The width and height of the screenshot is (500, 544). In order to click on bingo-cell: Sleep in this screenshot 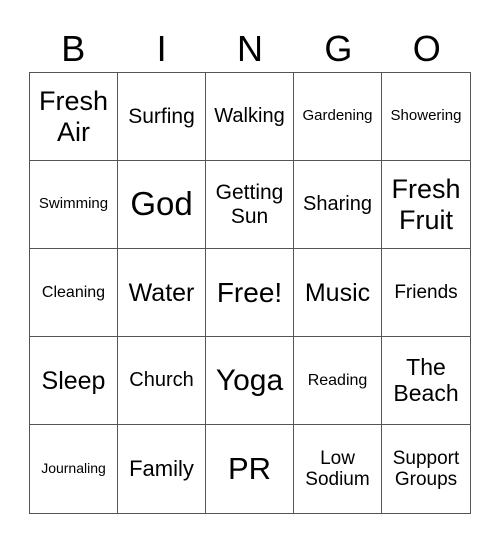, I will do `click(74, 381)`.